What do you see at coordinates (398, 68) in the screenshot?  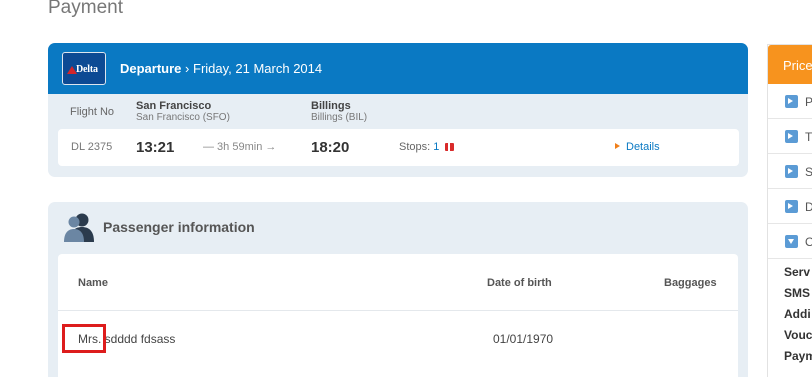 I see `flight-header: Delta Departure › Friday, 21 March 2014` at bounding box center [398, 68].